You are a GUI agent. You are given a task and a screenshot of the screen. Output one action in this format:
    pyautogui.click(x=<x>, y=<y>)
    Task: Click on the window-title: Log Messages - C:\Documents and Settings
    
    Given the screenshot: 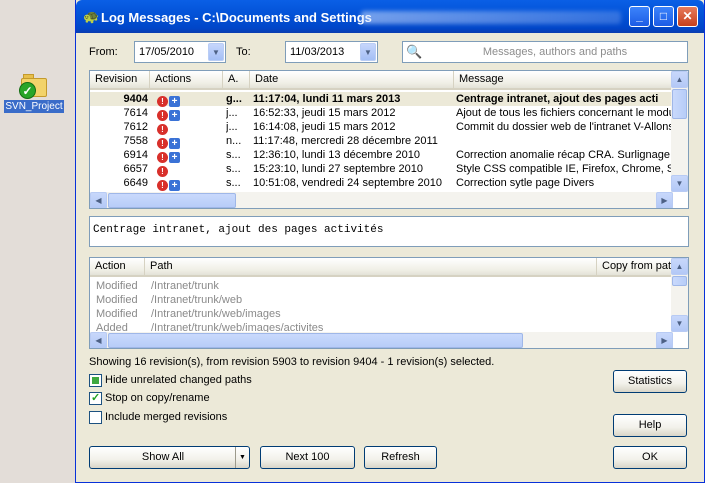 What is the action you would take?
    pyautogui.click(x=236, y=17)
    